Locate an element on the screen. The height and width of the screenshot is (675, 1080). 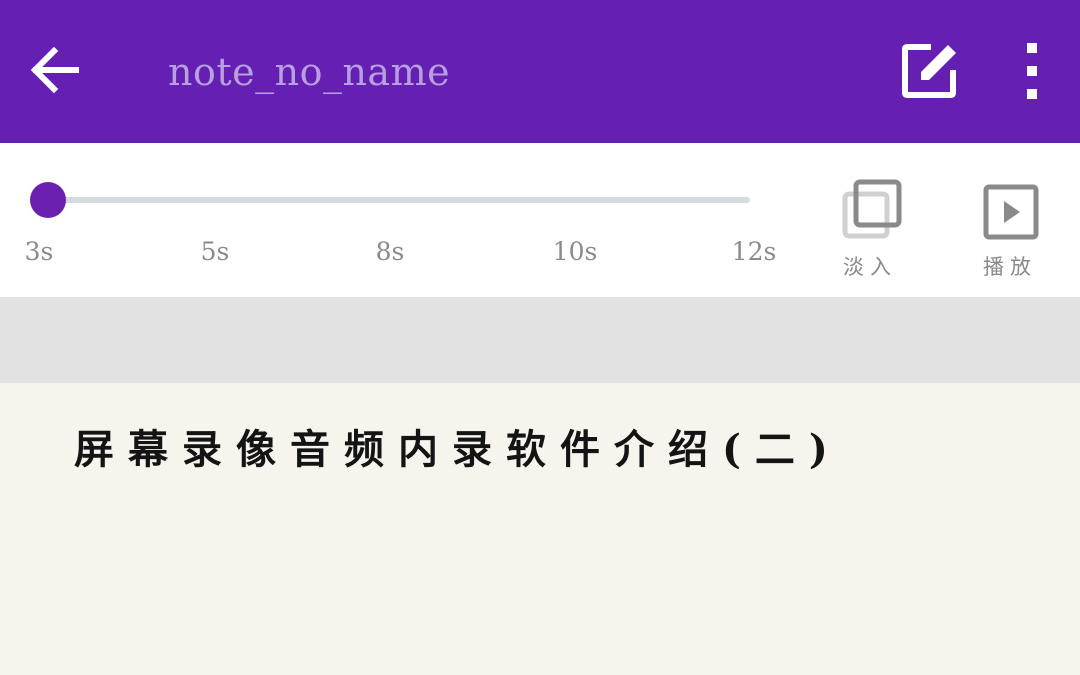
play-label: 播放 is located at coordinates (1010, 267).